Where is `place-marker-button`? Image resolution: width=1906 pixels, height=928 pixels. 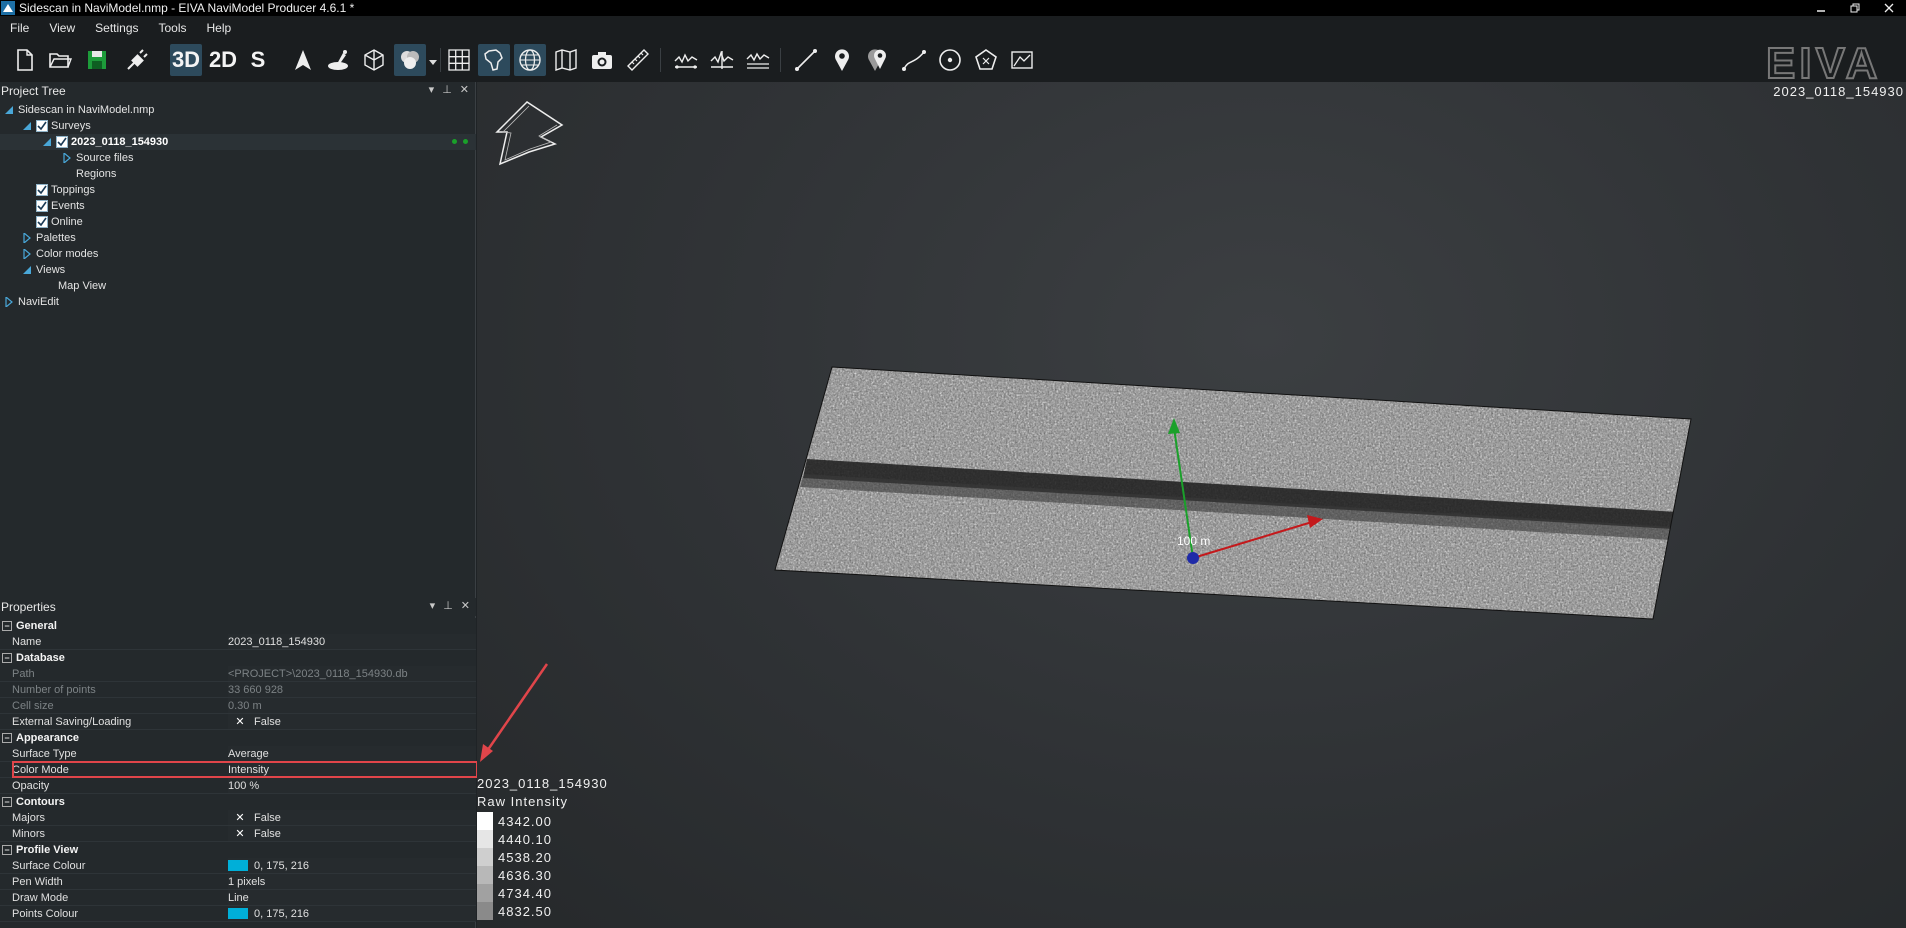
place-marker-button is located at coordinates (842, 60).